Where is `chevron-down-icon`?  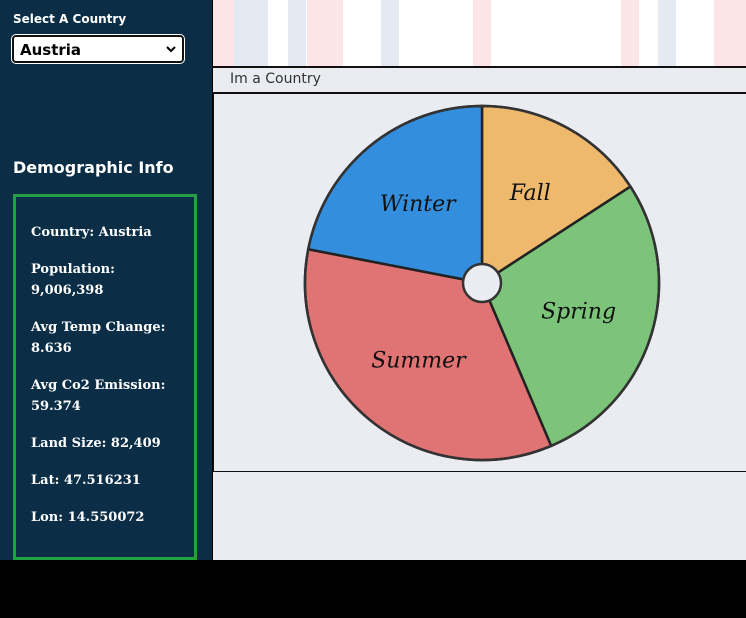
chevron-down-icon is located at coordinates (171, 49).